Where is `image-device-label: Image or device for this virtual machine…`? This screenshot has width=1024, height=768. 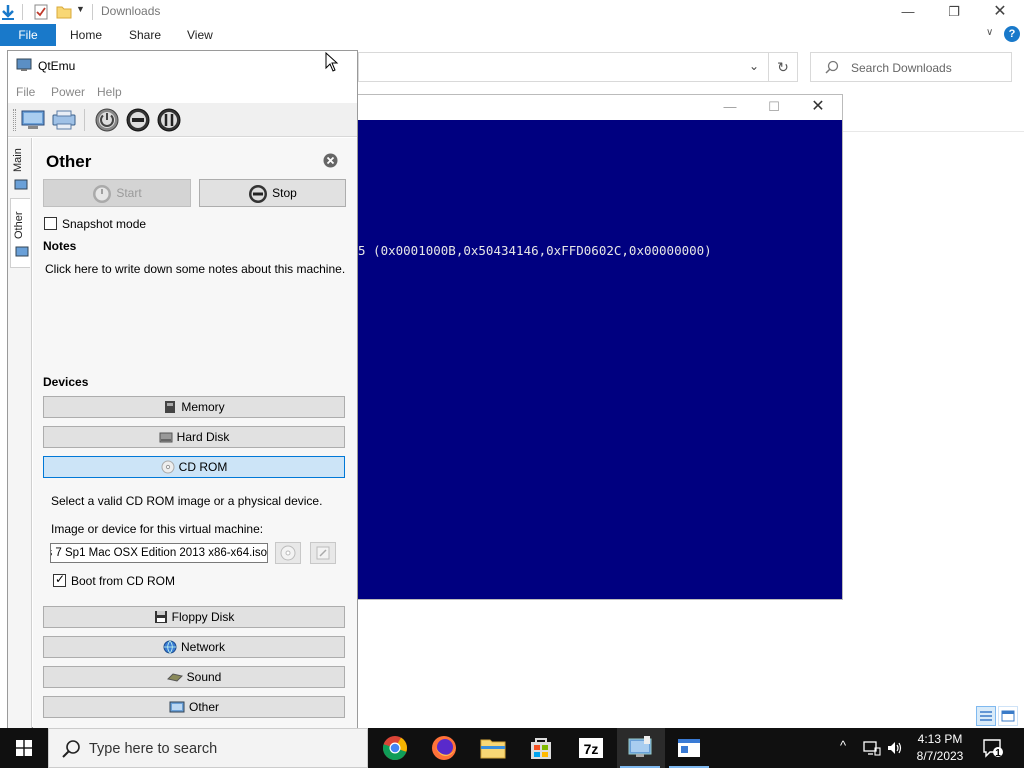 image-device-label: Image or device for this virtual machine… is located at coordinates (157, 529).